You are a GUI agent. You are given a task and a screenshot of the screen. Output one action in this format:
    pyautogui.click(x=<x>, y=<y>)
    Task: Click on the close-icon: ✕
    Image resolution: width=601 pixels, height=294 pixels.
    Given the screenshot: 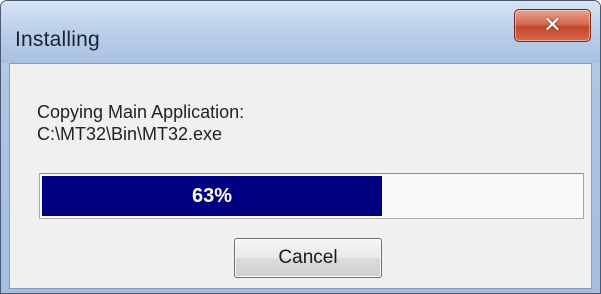 What is the action you would take?
    pyautogui.click(x=552, y=25)
    